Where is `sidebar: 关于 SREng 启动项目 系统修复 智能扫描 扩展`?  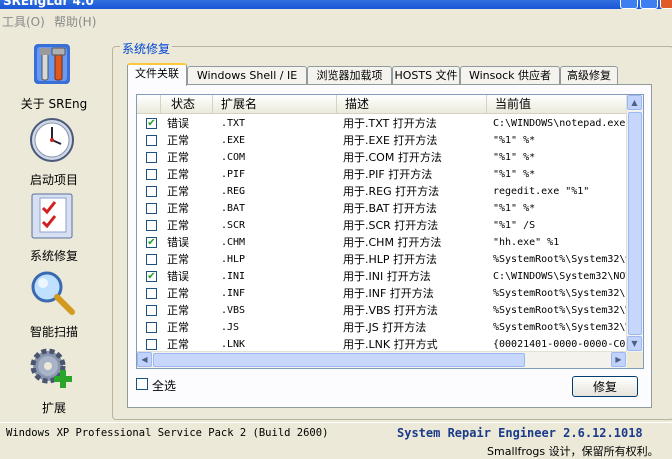
sidebar: 关于 SREng 启动项目 系统修复 智能扫描 扩展 is located at coordinates (50, 226).